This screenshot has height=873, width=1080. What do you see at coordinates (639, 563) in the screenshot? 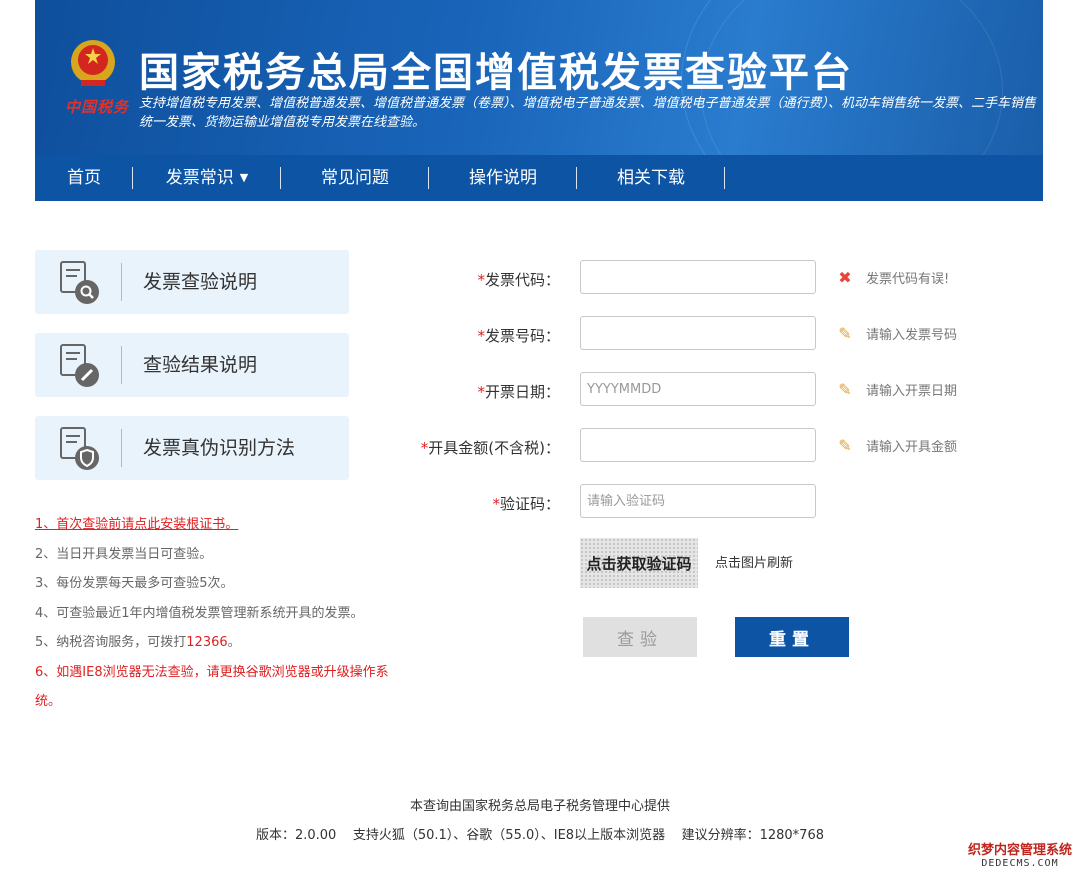
I see `captcha-image: 点击获取验证码` at bounding box center [639, 563].